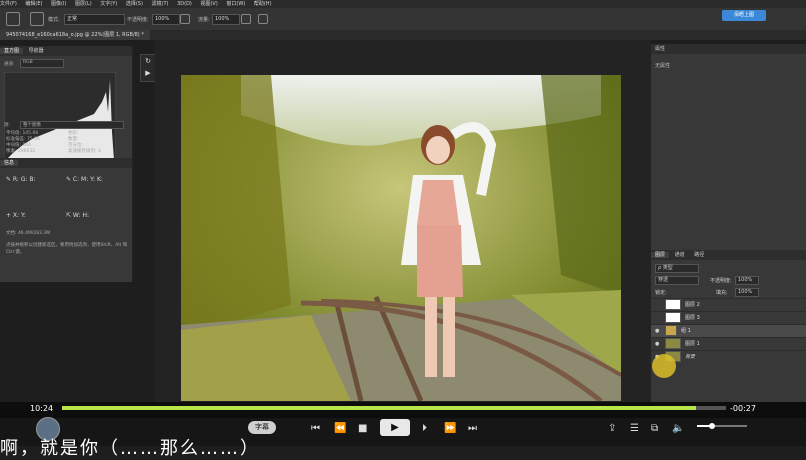 Image resolution: width=806 pixels, height=460 pixels. I want to click on channel-label: 通道:, so click(9, 64).